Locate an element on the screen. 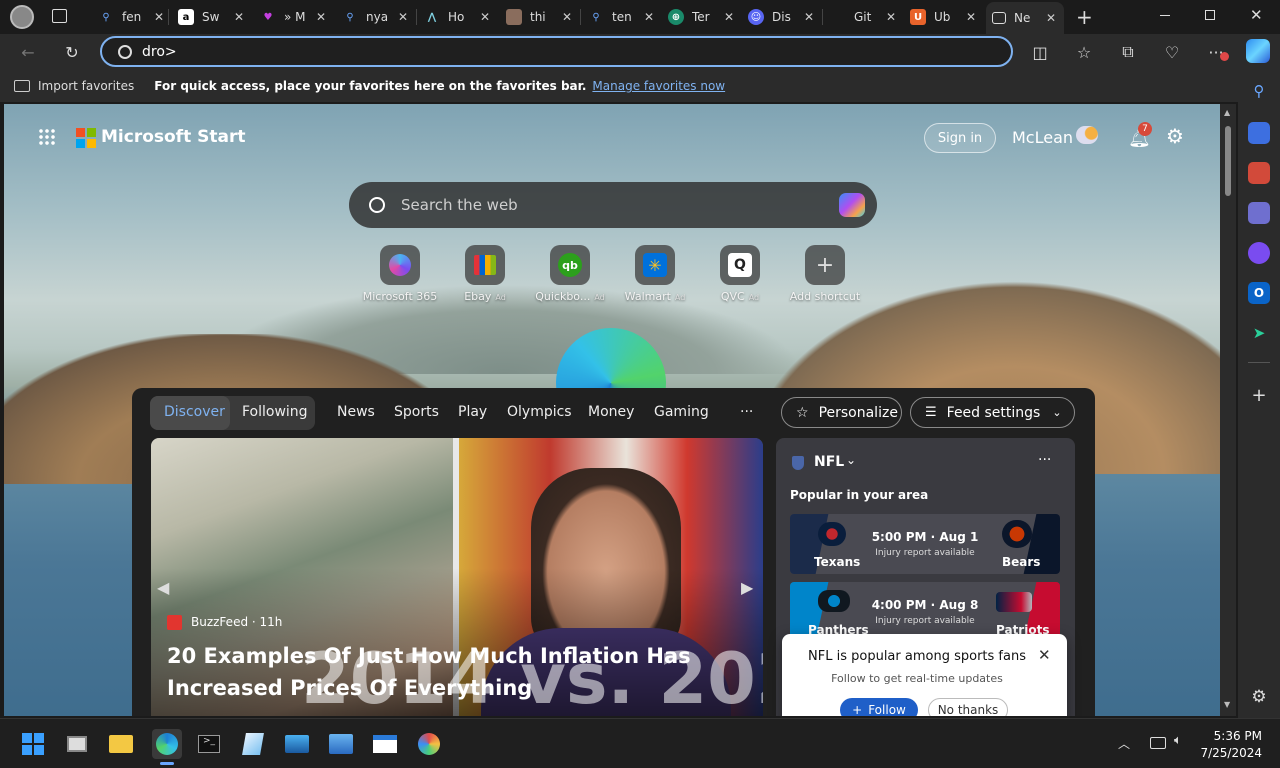  address-bar is located at coordinates (556, 51).